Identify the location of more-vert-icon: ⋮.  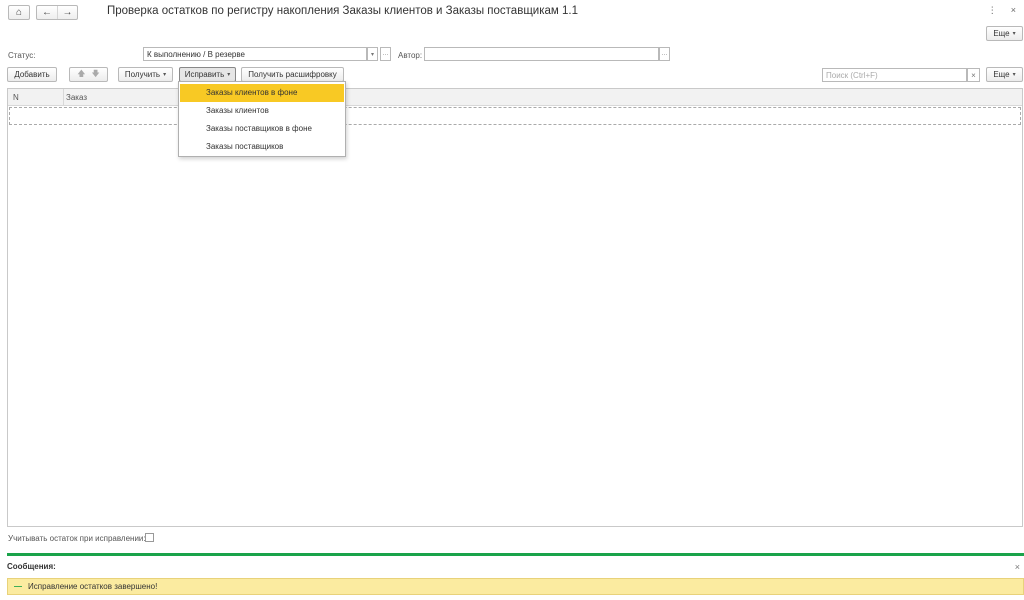
(992, 10).